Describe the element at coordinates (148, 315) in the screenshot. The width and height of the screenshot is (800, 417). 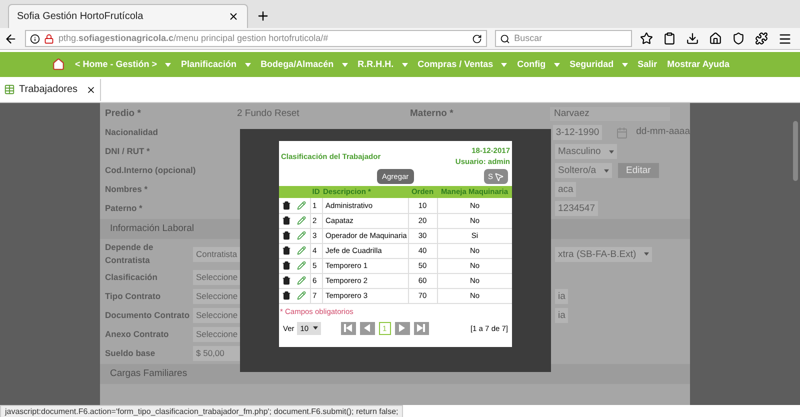
I see `field-label: Documento Contrato` at that location.